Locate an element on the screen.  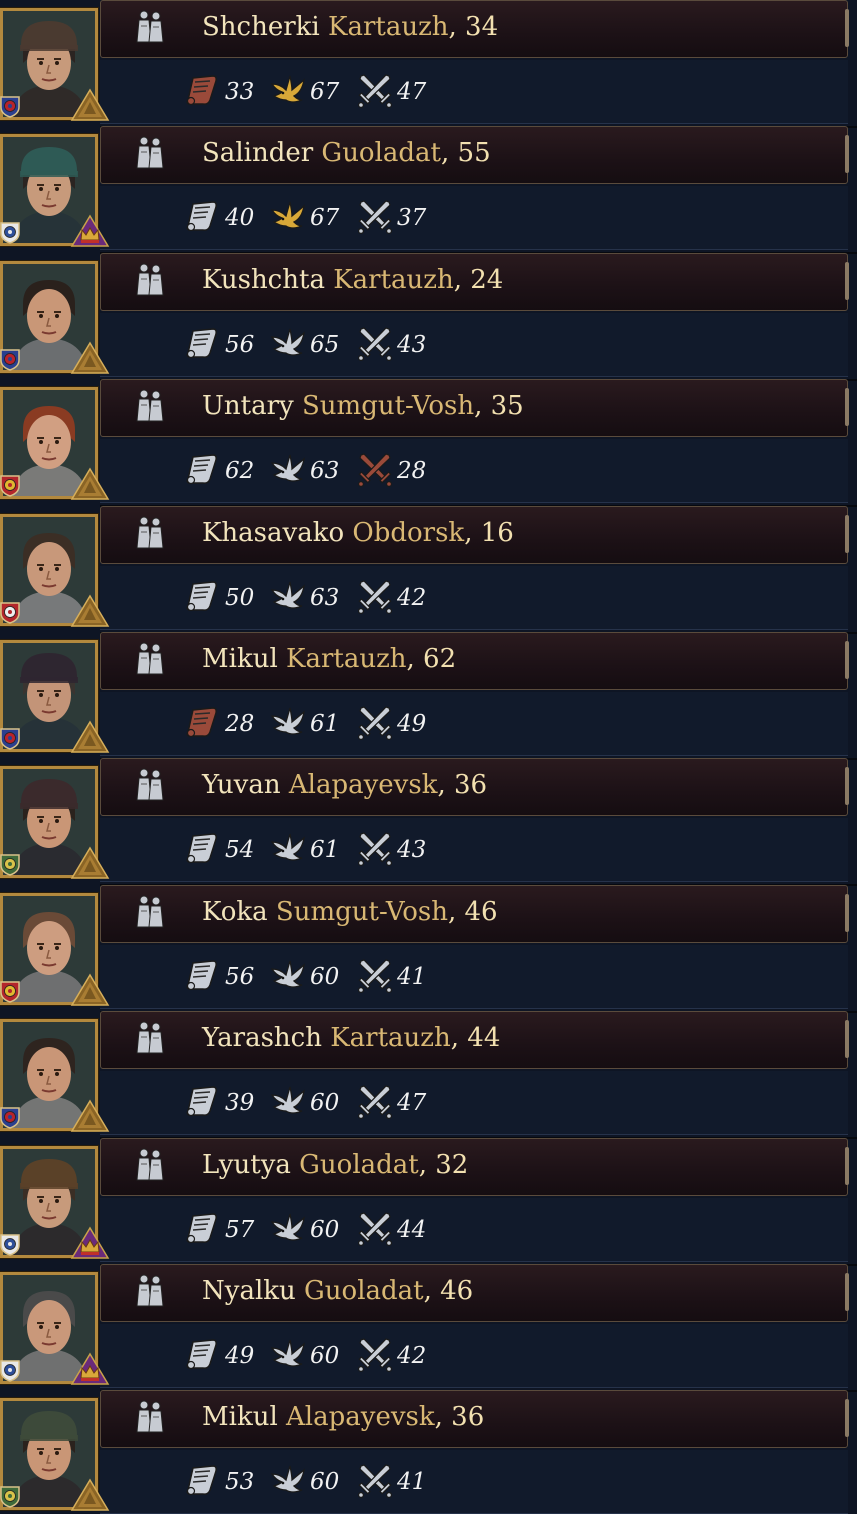
character-row: Yarashch Kartauzh, 44 39 60 47 is located at coordinates (428, 1078).